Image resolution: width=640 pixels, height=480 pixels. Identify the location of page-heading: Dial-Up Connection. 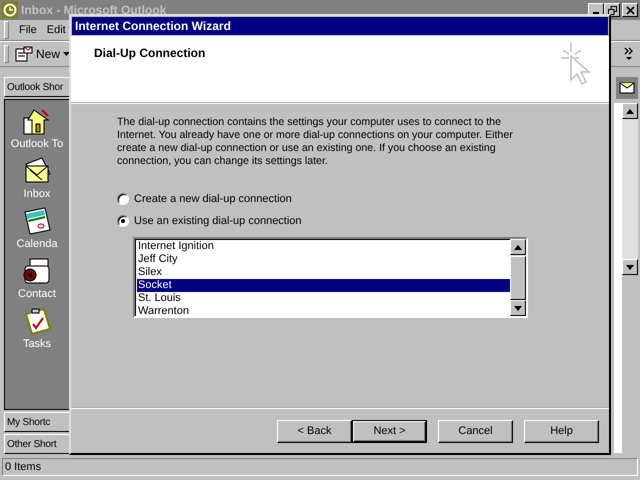
(150, 53).